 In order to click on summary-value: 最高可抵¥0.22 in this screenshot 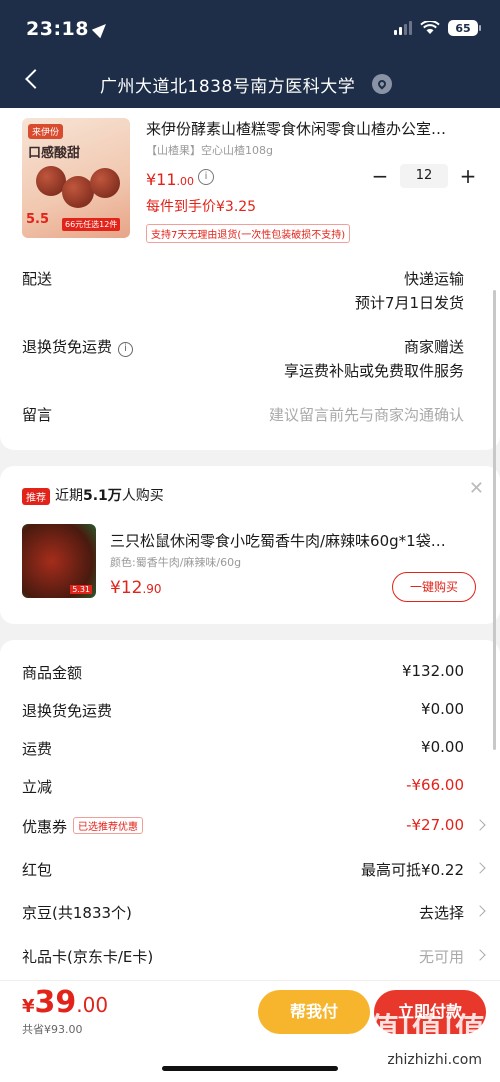, I will do `click(412, 870)`.